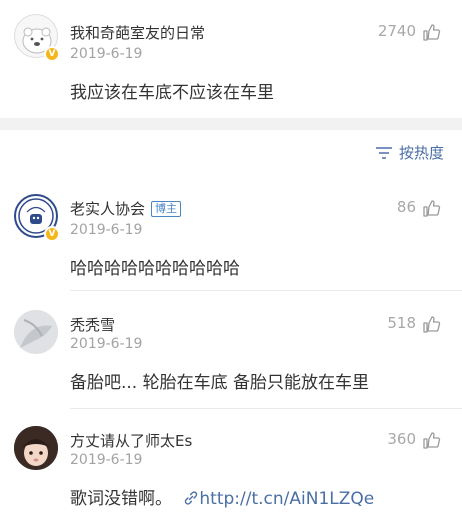  I want to click on sort-by-hot-button: 按热度, so click(409, 152).